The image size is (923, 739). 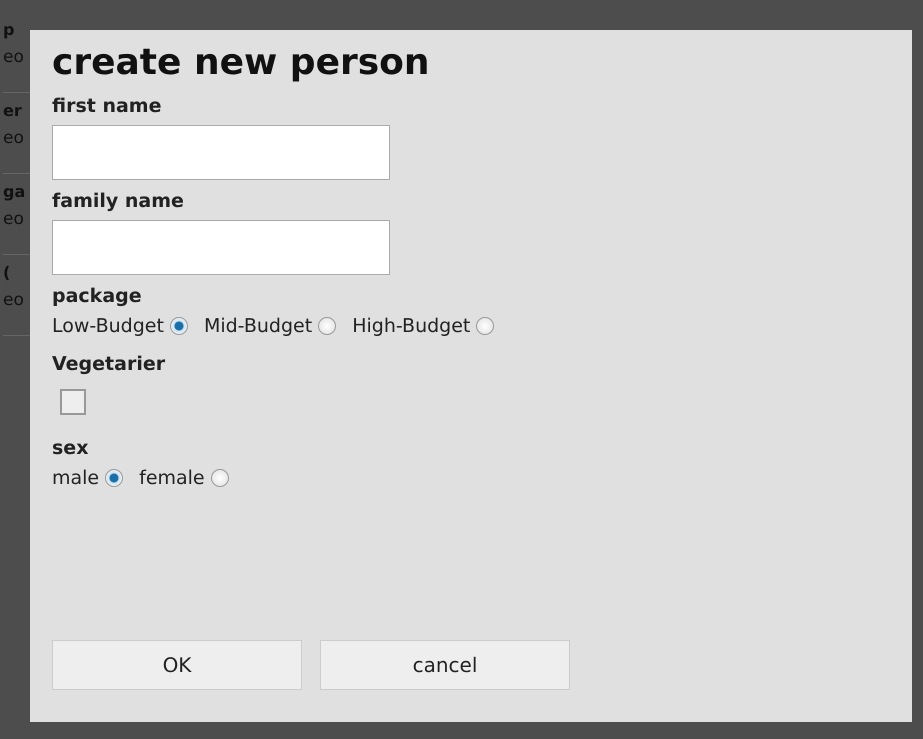 What do you see at coordinates (241, 62) in the screenshot?
I see `dialog-title: create new person` at bounding box center [241, 62].